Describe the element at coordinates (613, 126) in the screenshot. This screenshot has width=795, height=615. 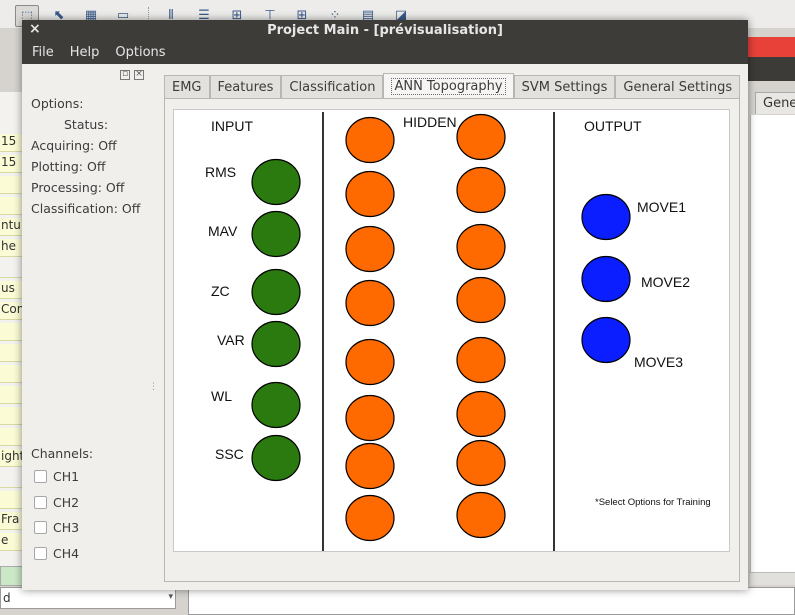
I see `output-header: OUTPUT` at that location.